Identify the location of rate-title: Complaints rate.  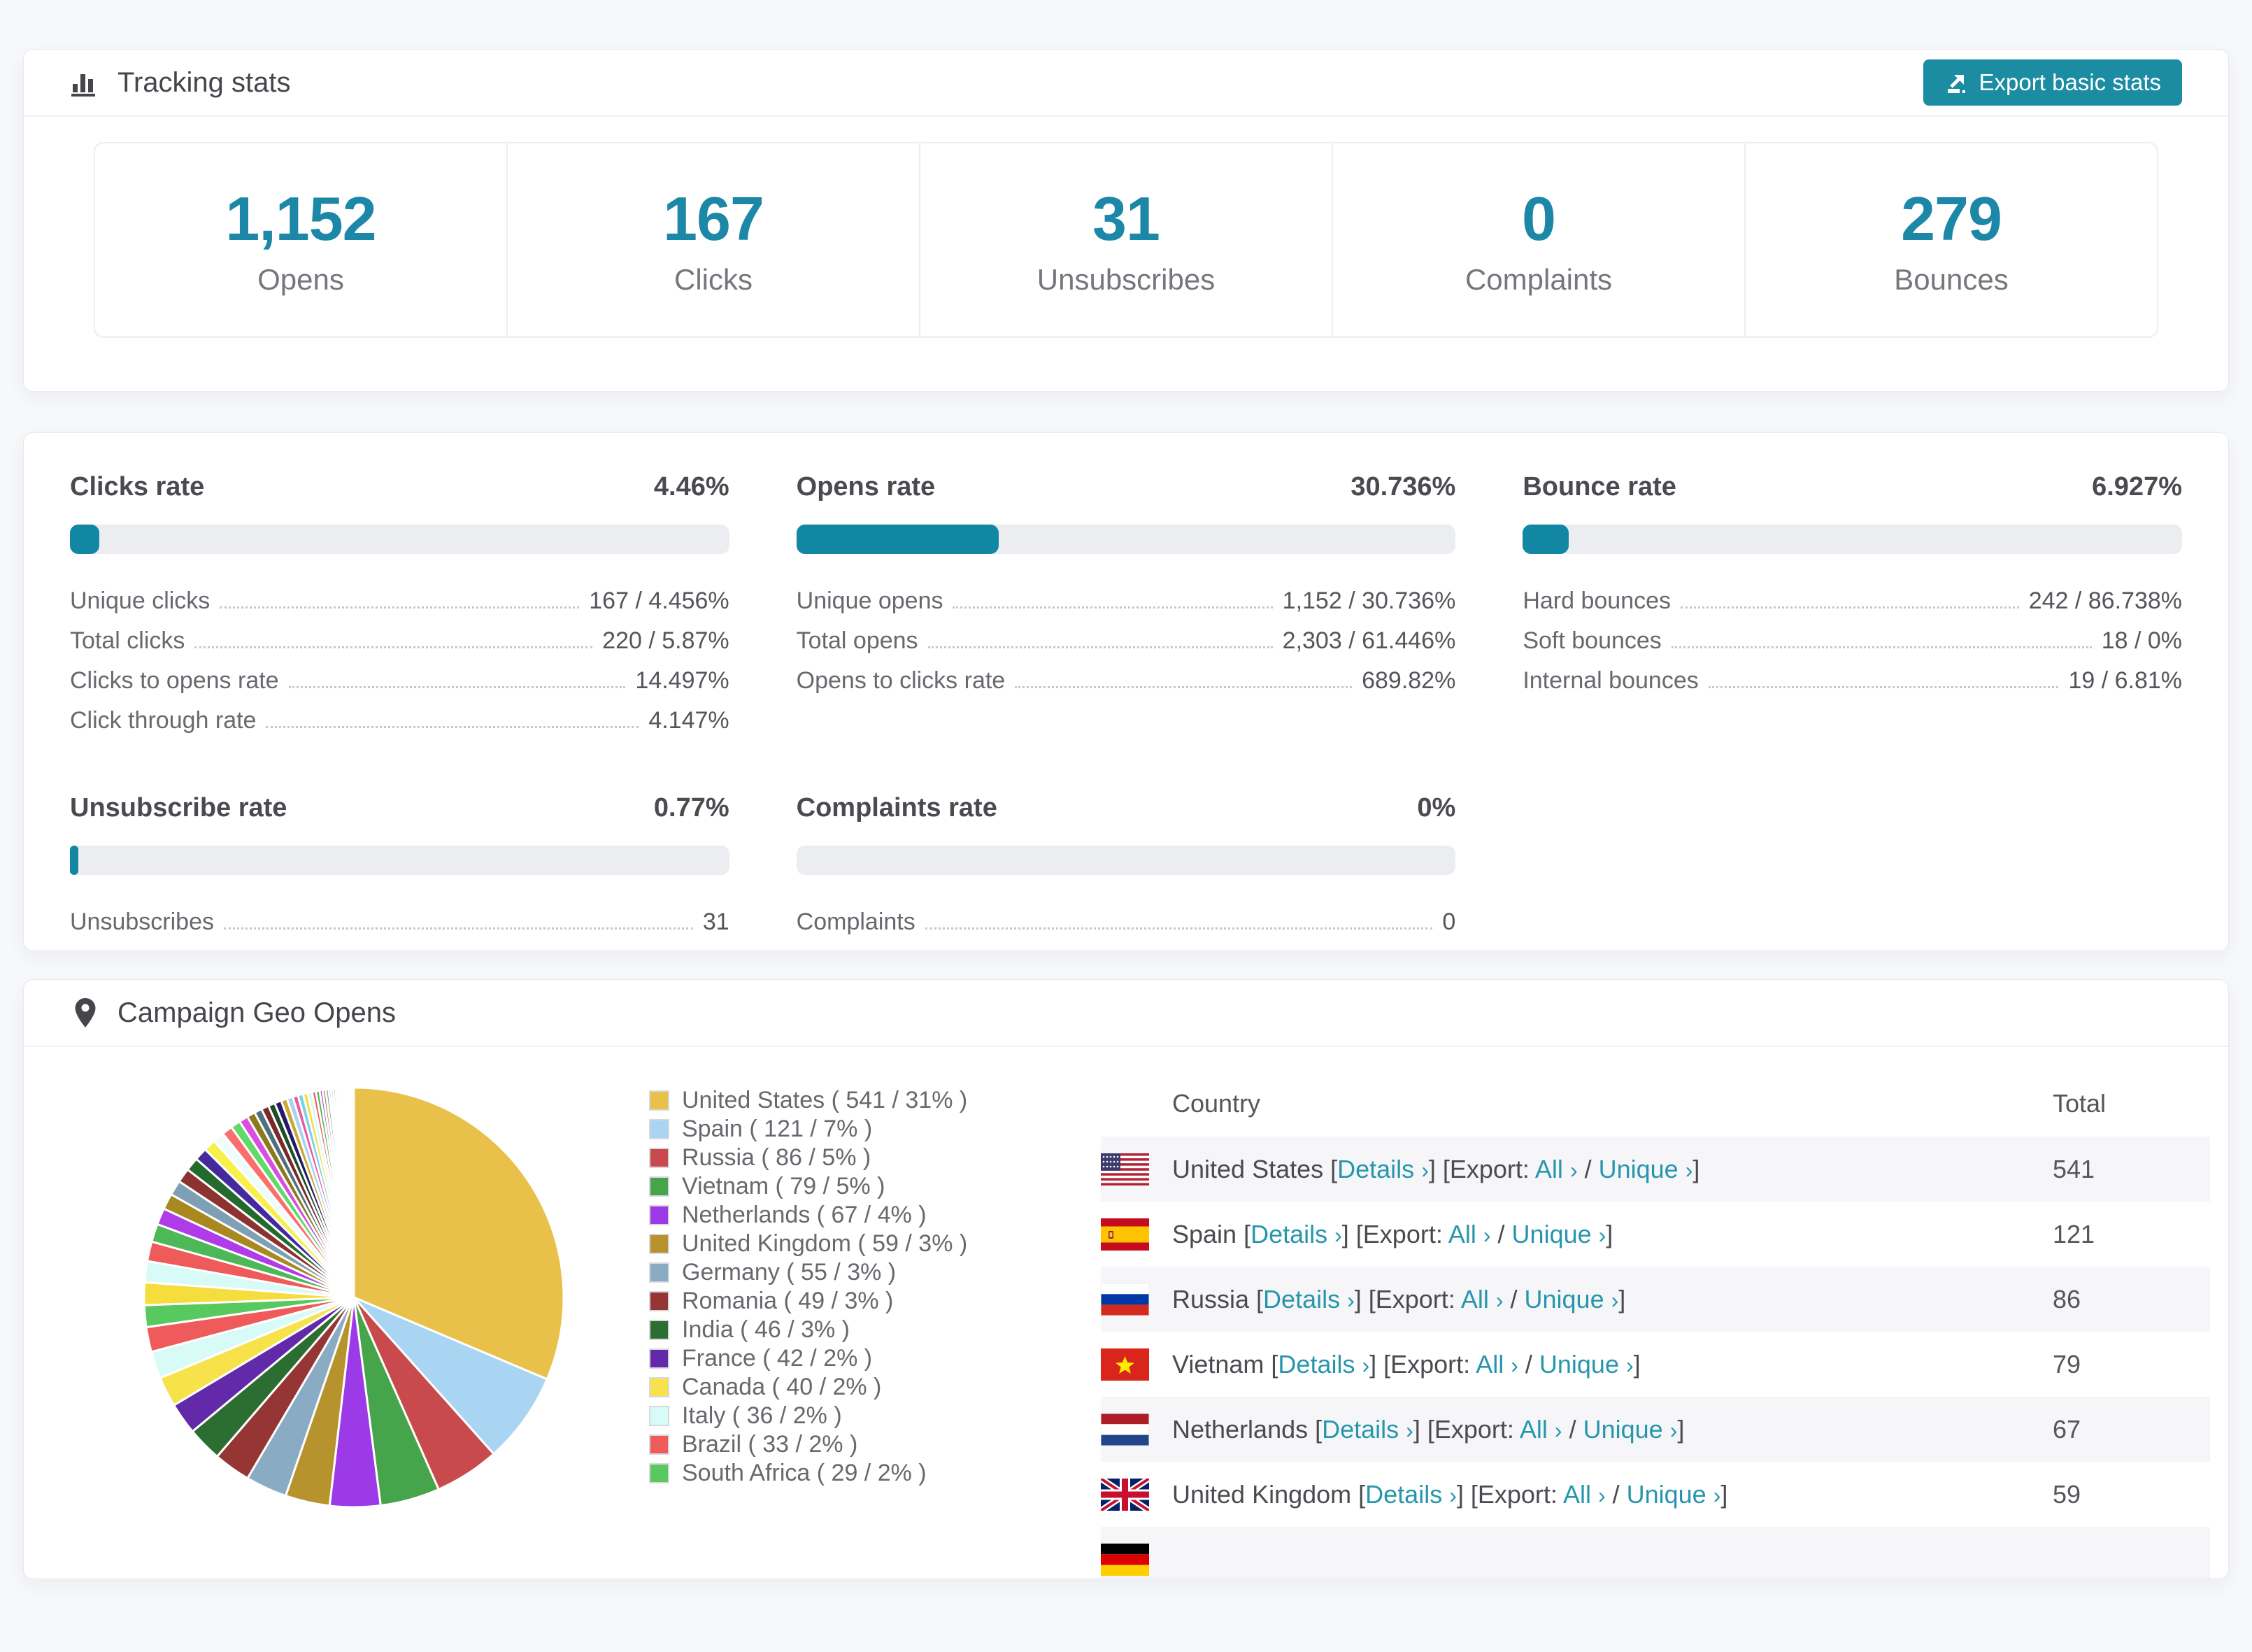
(897, 808).